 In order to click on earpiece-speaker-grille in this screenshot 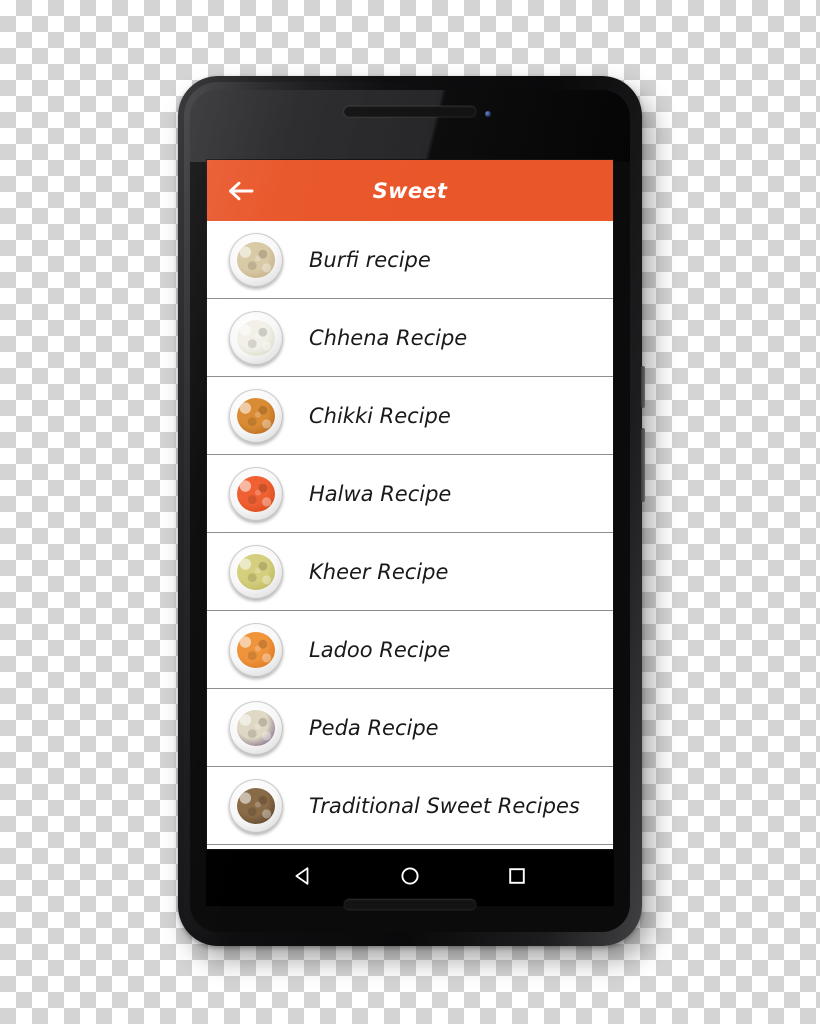, I will do `click(410, 111)`.